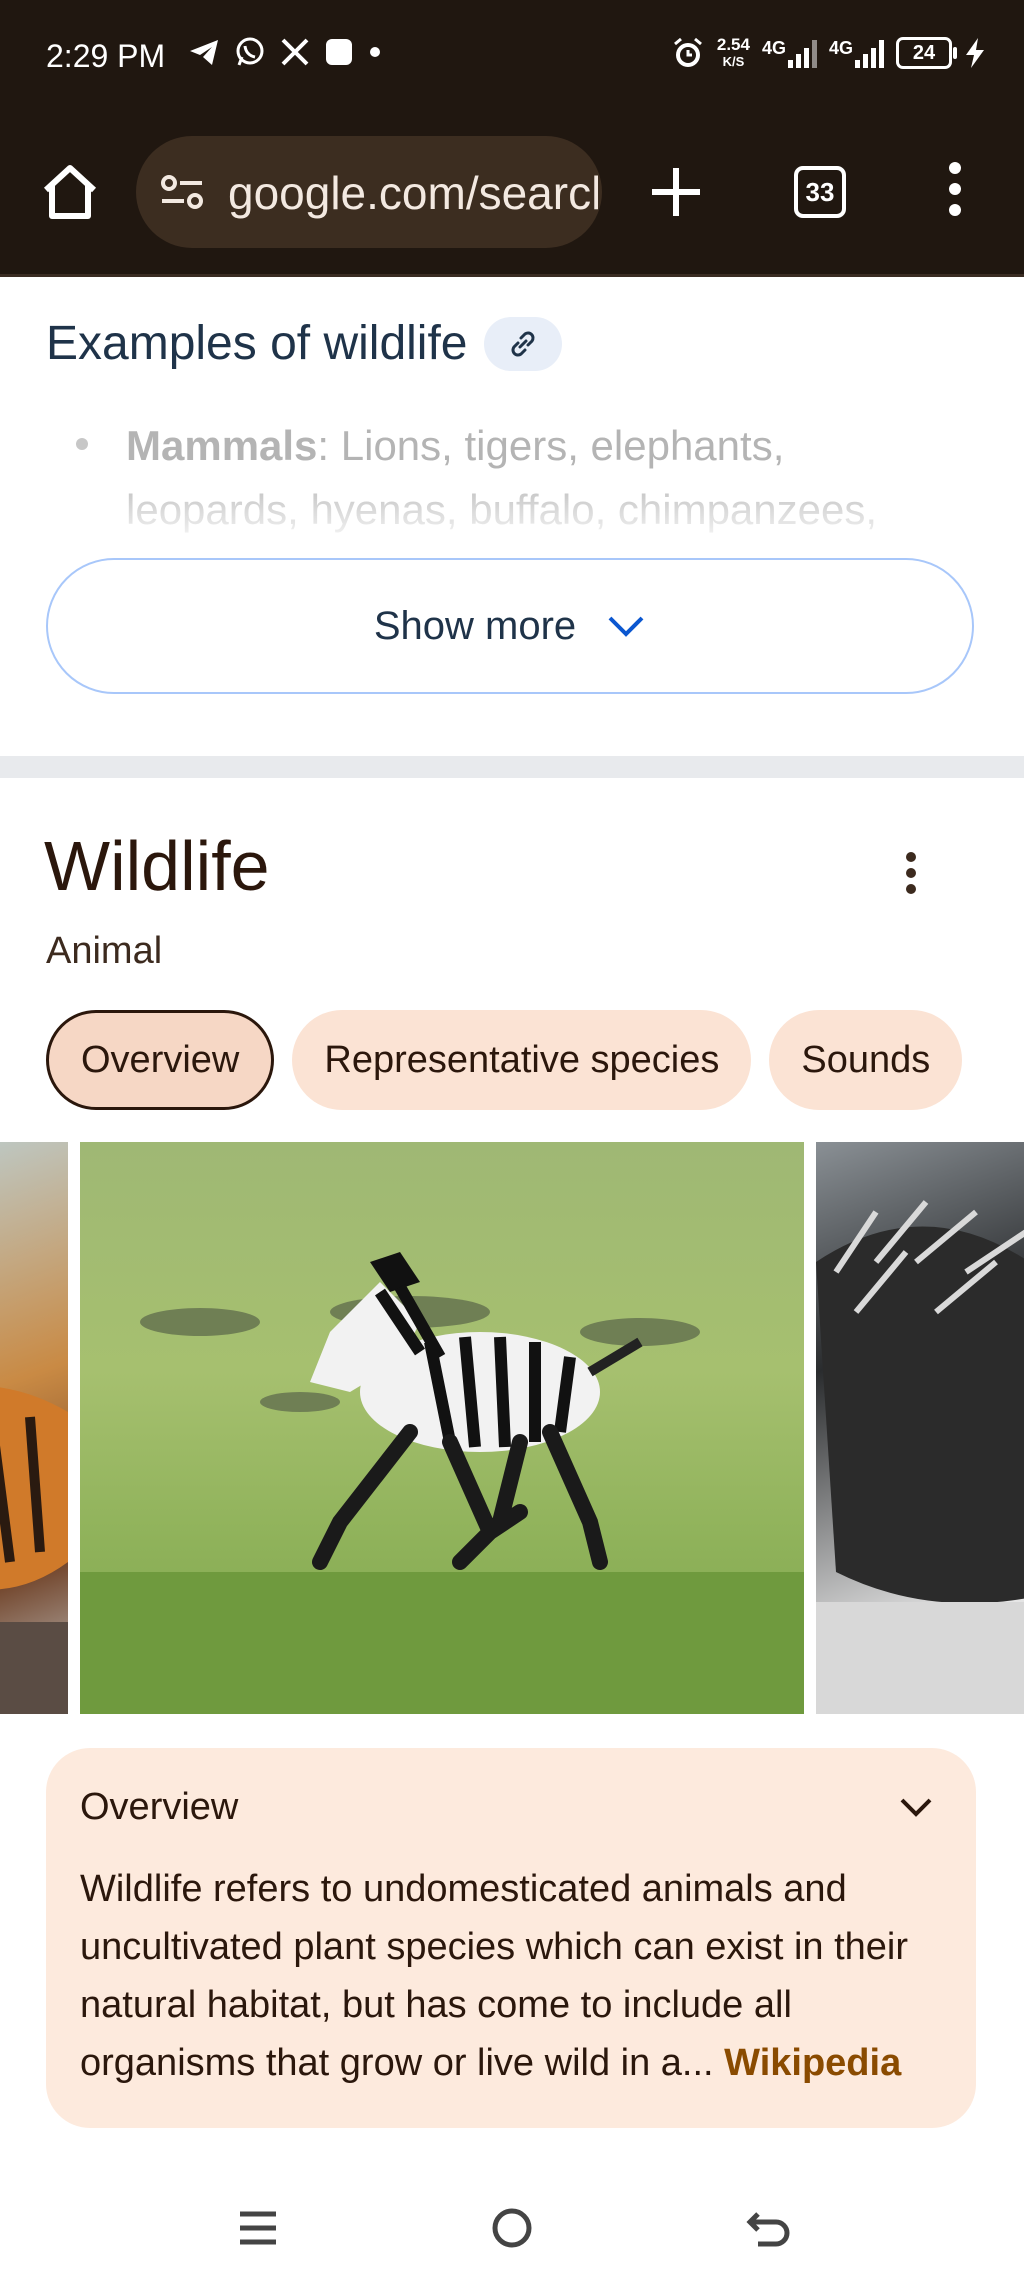 Image resolution: width=1024 pixels, height=2292 pixels. What do you see at coordinates (975, 53) in the screenshot?
I see `charging-icon` at bounding box center [975, 53].